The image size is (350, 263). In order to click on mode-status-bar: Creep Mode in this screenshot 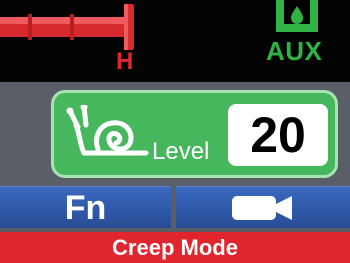, I will do `click(175, 247)`.